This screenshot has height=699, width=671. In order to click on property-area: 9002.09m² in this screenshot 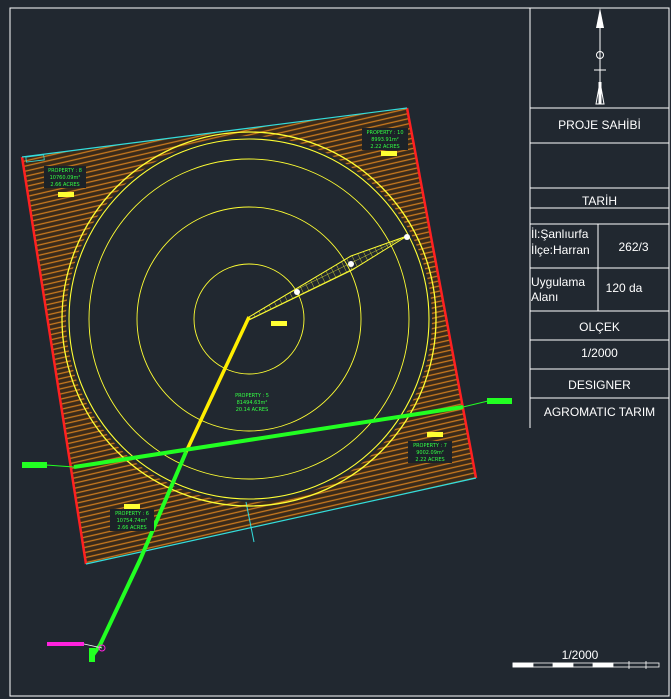, I will do `click(430, 453)`.